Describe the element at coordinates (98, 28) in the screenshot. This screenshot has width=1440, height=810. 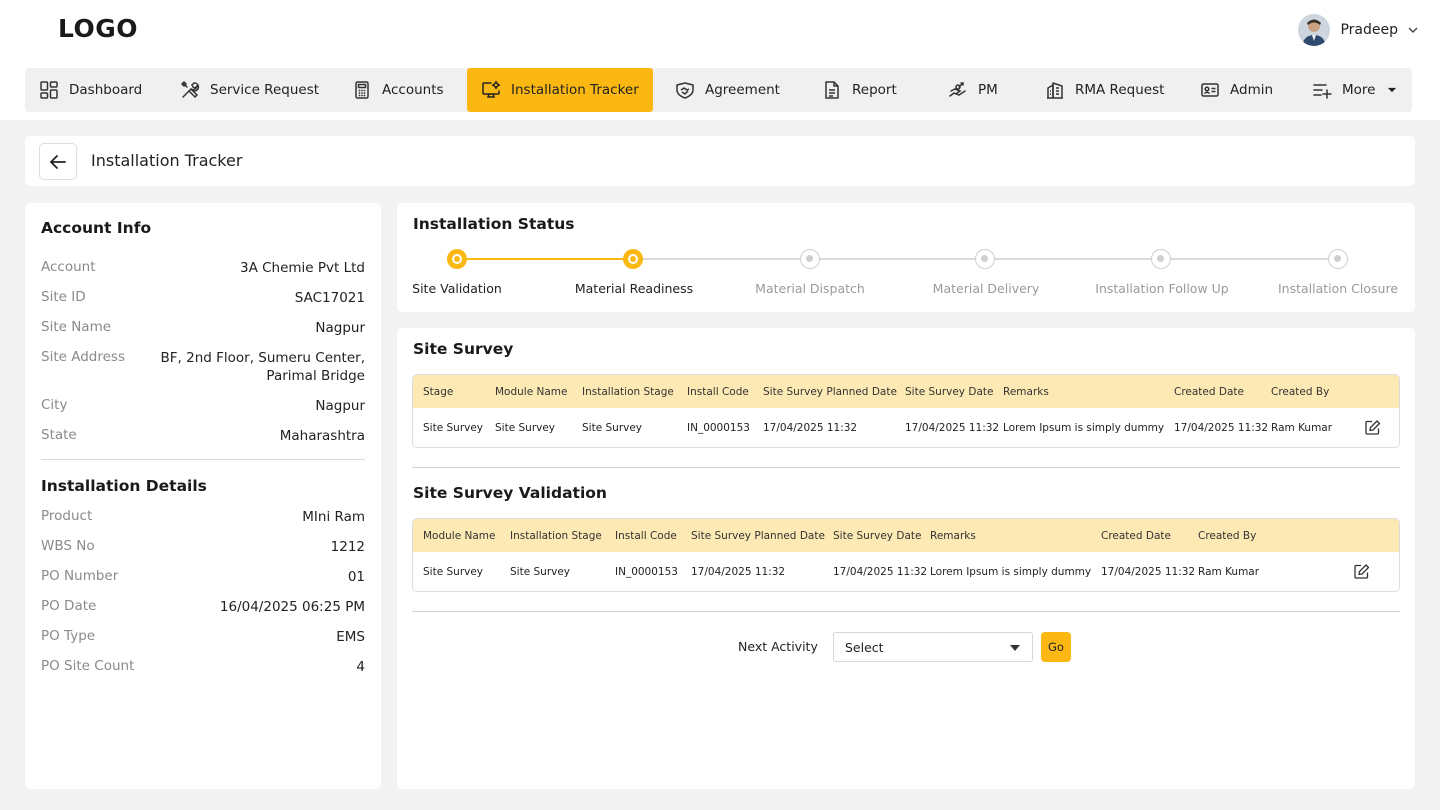
I see `logo: LOGO` at that location.